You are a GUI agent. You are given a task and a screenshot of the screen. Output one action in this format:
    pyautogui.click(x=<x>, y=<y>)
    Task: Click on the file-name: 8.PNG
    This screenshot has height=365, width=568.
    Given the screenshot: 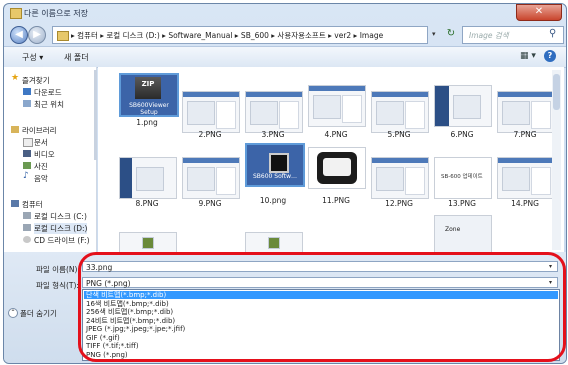 What is the action you would take?
    pyautogui.click(x=147, y=203)
    